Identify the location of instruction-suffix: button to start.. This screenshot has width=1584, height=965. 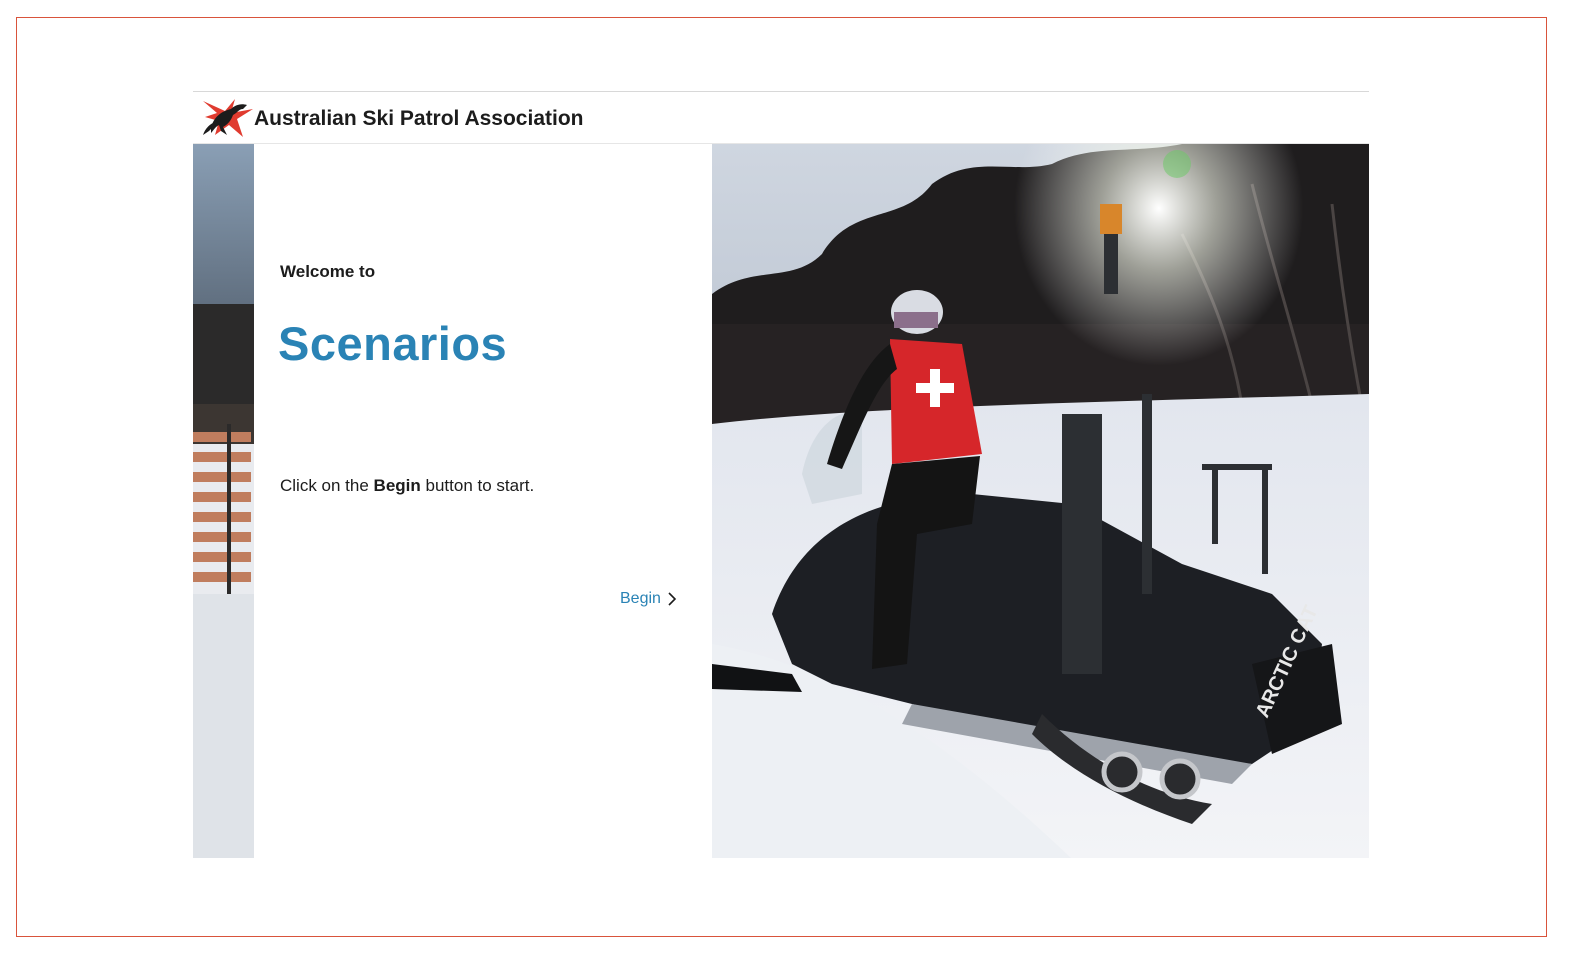
(477, 485).